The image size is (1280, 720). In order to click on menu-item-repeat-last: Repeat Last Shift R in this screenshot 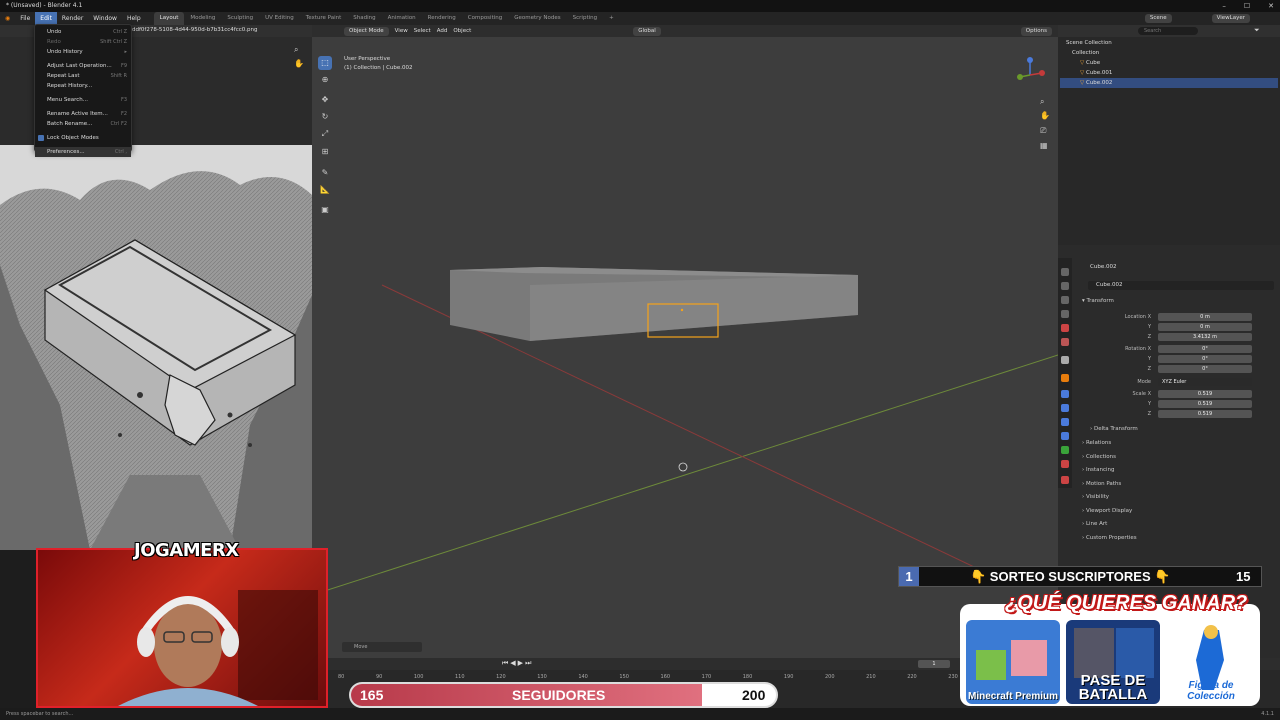, I will do `click(83, 76)`.